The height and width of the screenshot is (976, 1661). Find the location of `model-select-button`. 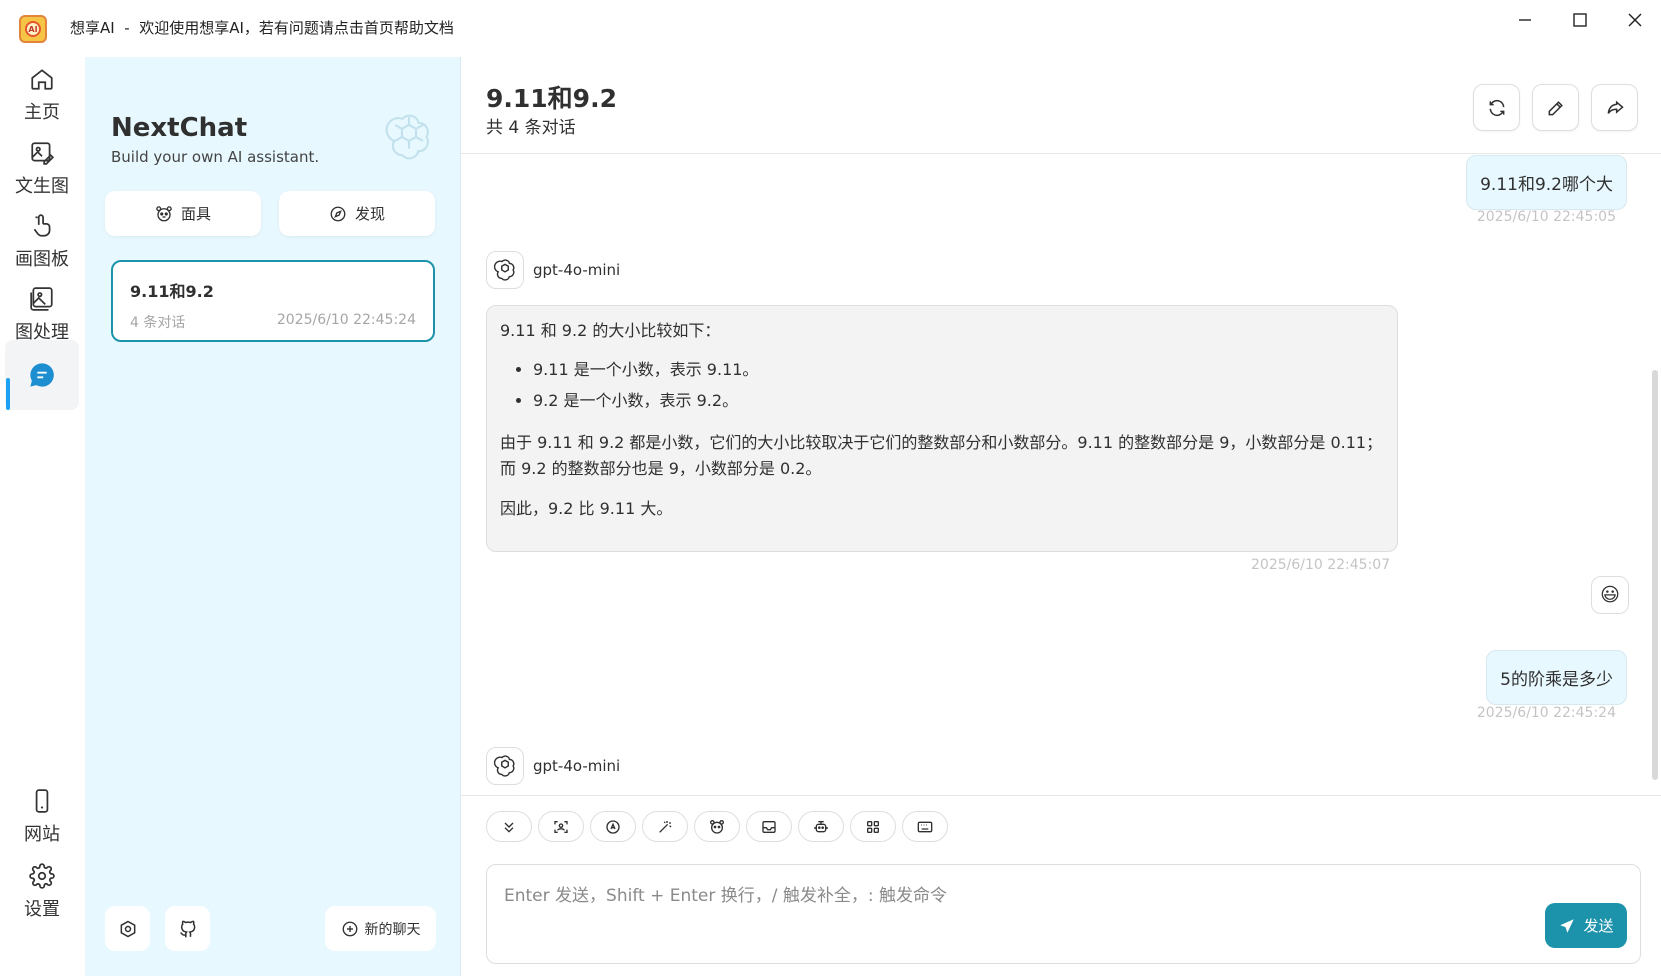

model-select-button is located at coordinates (613, 826).